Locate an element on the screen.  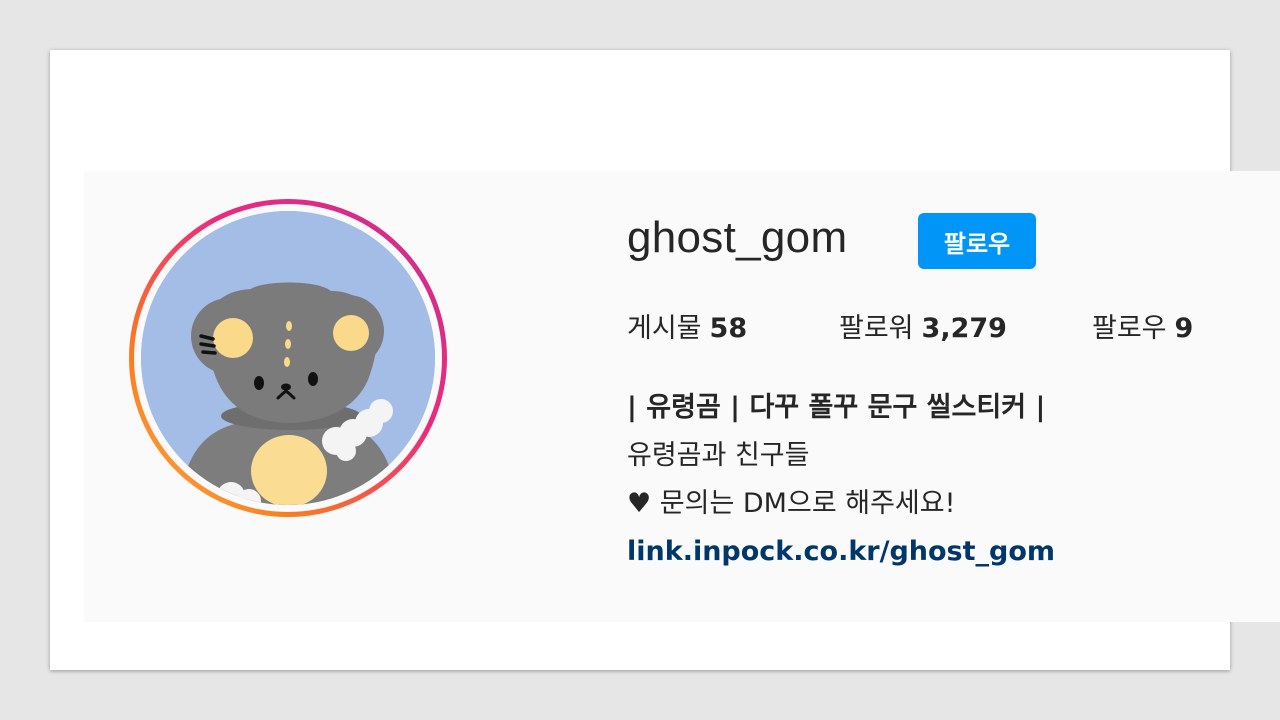
followers-label: 팔로워 is located at coordinates (876, 328).